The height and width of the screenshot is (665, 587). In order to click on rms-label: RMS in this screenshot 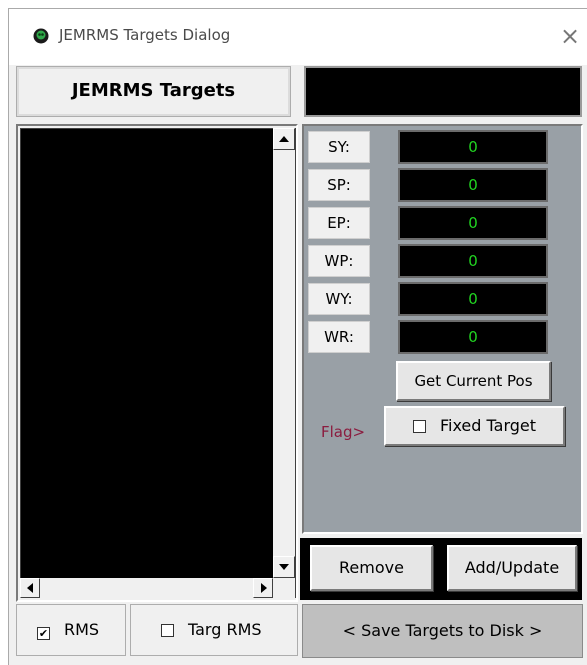, I will do `click(82, 629)`.